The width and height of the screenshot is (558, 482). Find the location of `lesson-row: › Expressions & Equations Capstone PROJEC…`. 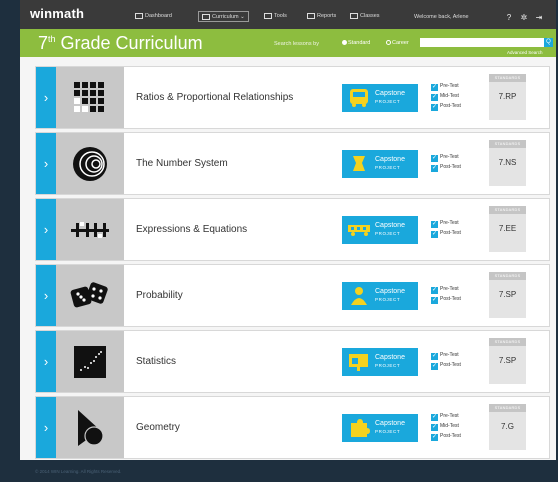

lesson-row: › Expressions & Equations Capstone PROJEC… is located at coordinates (292, 229).